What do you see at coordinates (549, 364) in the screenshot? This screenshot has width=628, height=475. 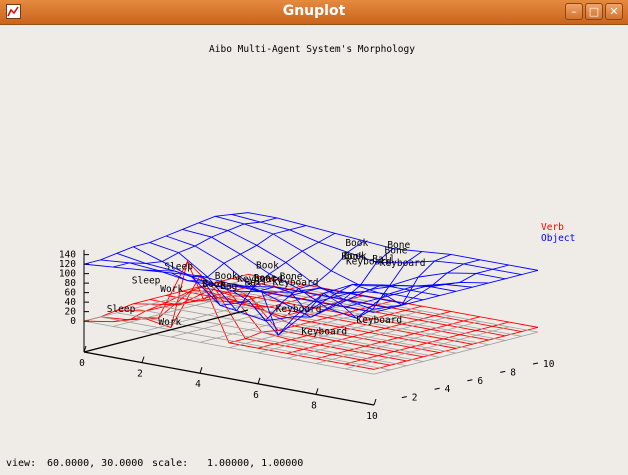 I see `y-tick-label: 10` at bounding box center [549, 364].